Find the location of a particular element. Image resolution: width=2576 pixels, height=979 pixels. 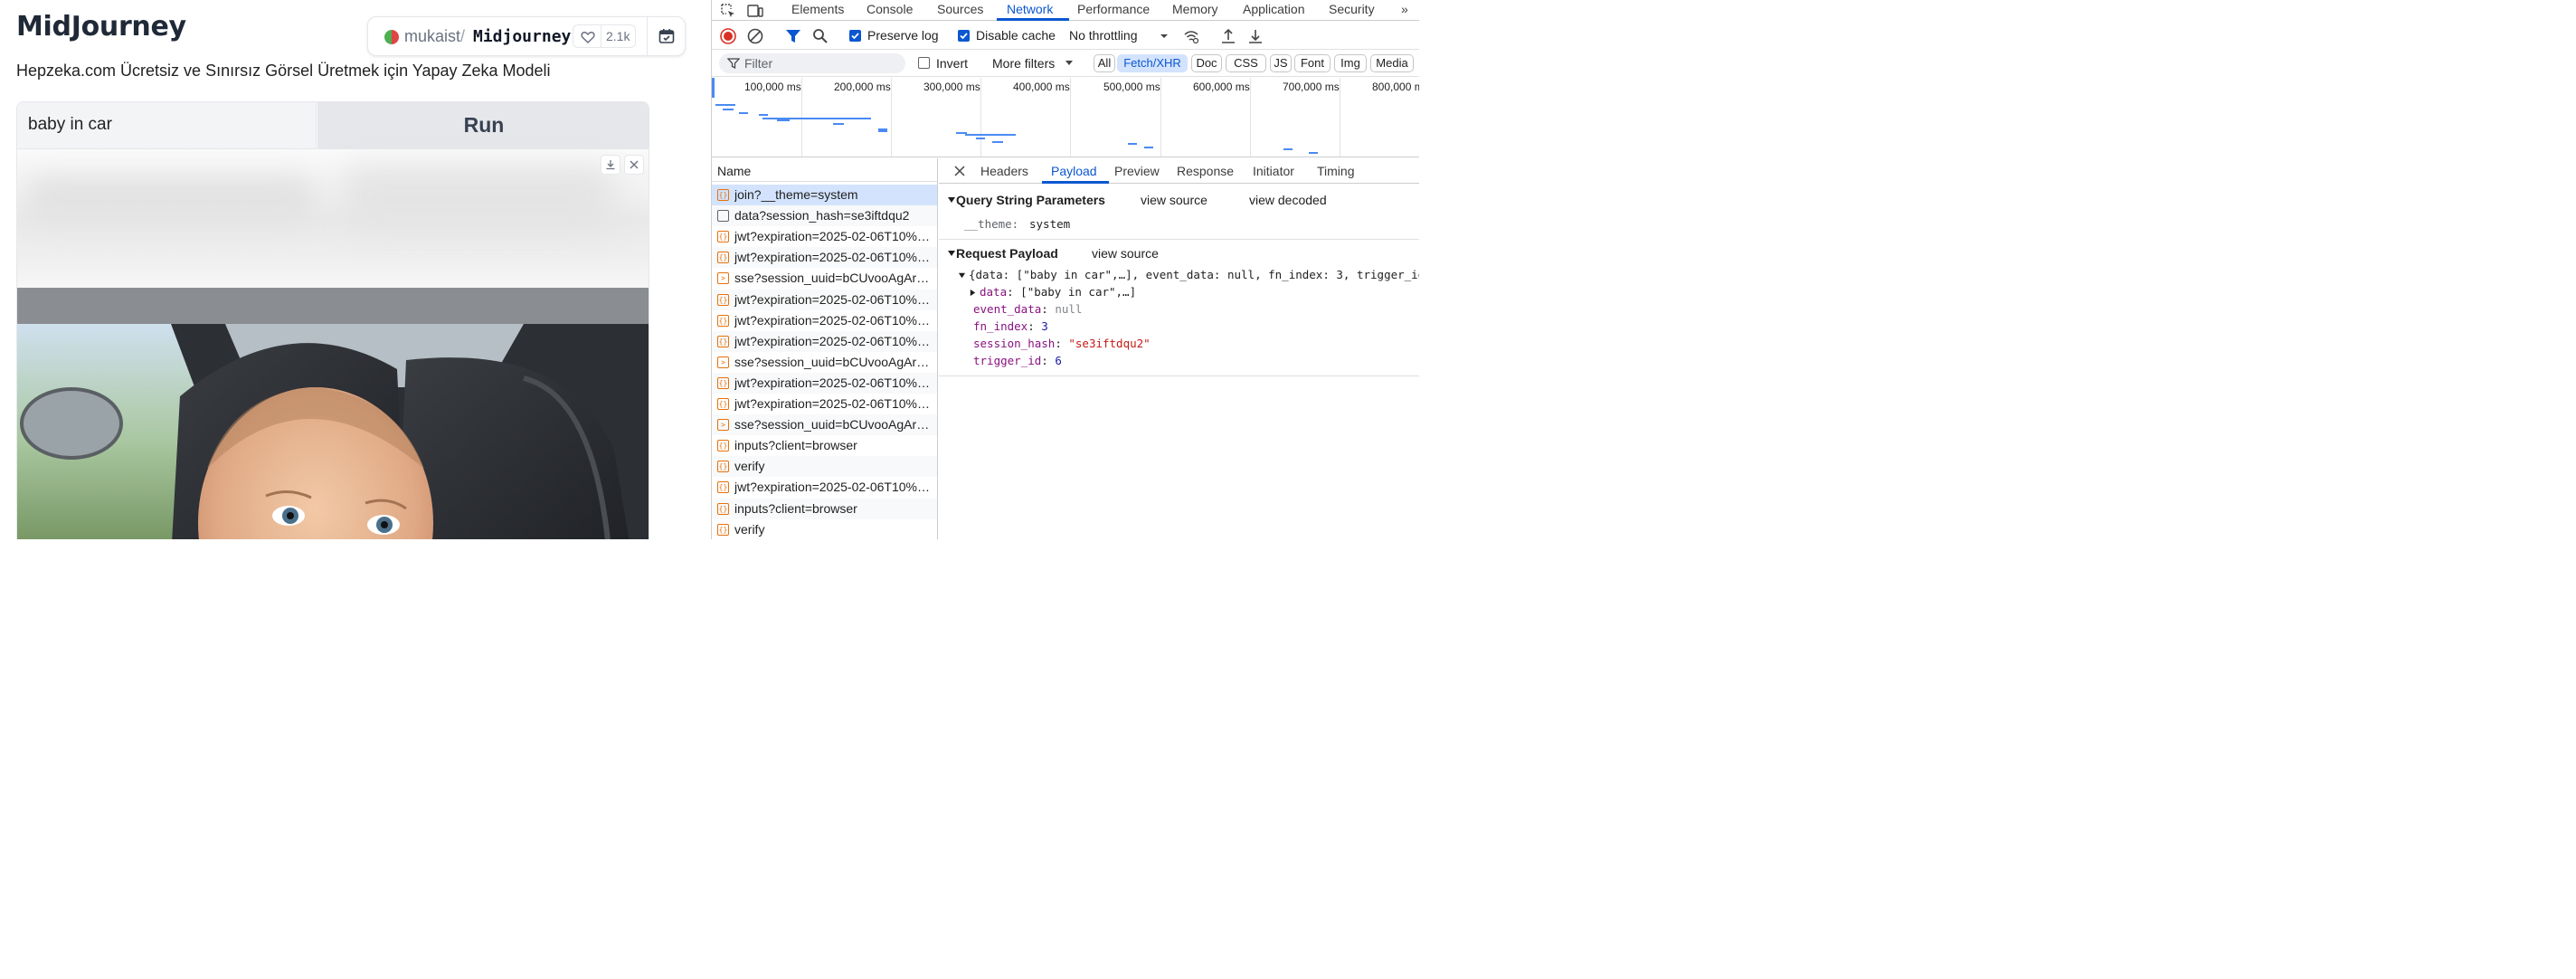

close-details-icon is located at coordinates (960, 171).